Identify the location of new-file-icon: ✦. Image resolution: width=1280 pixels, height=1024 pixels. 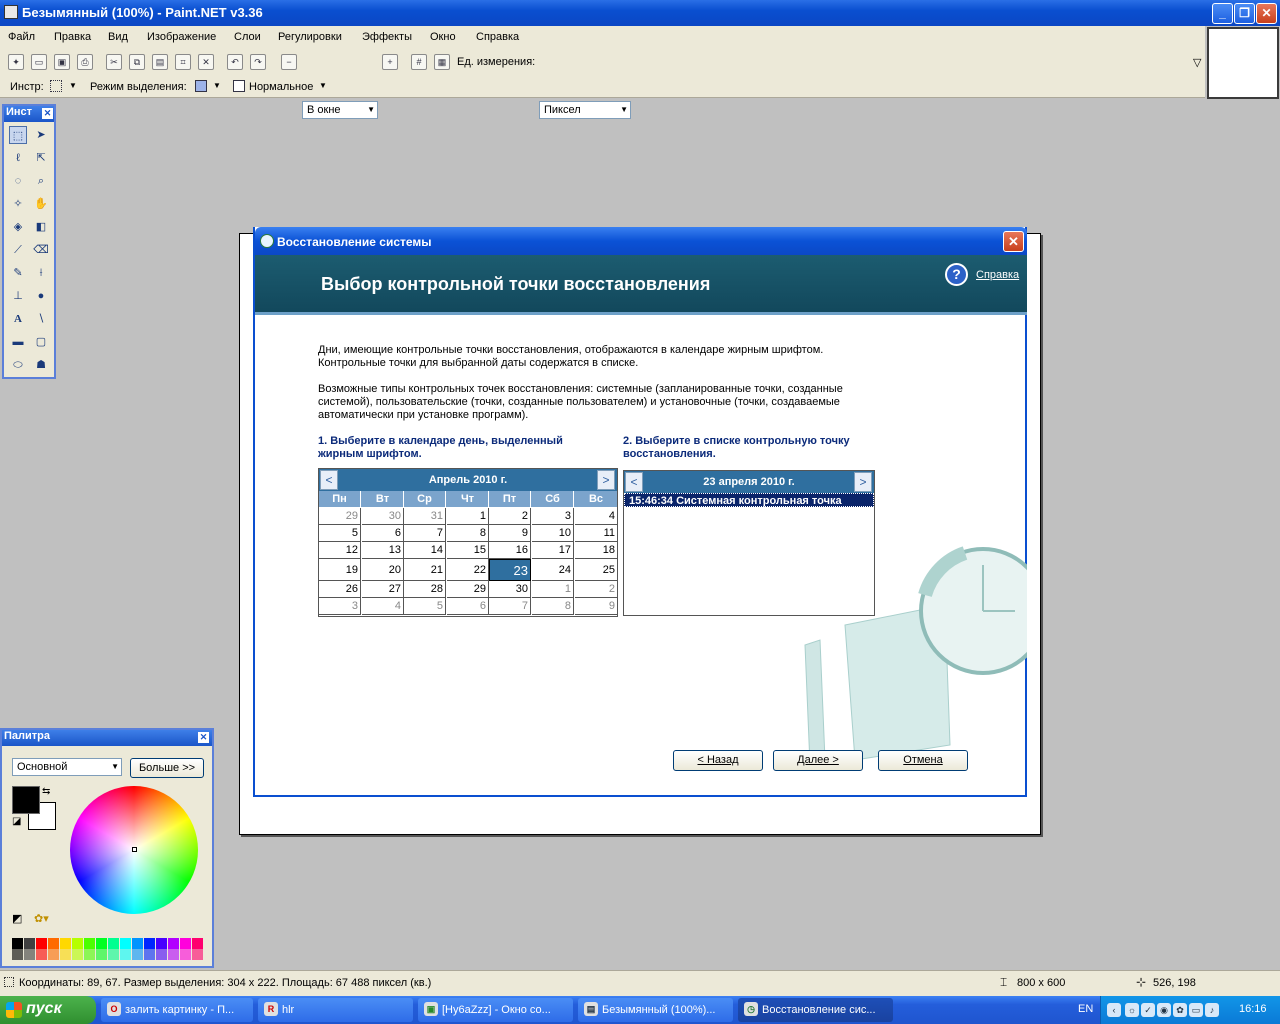
(16, 62).